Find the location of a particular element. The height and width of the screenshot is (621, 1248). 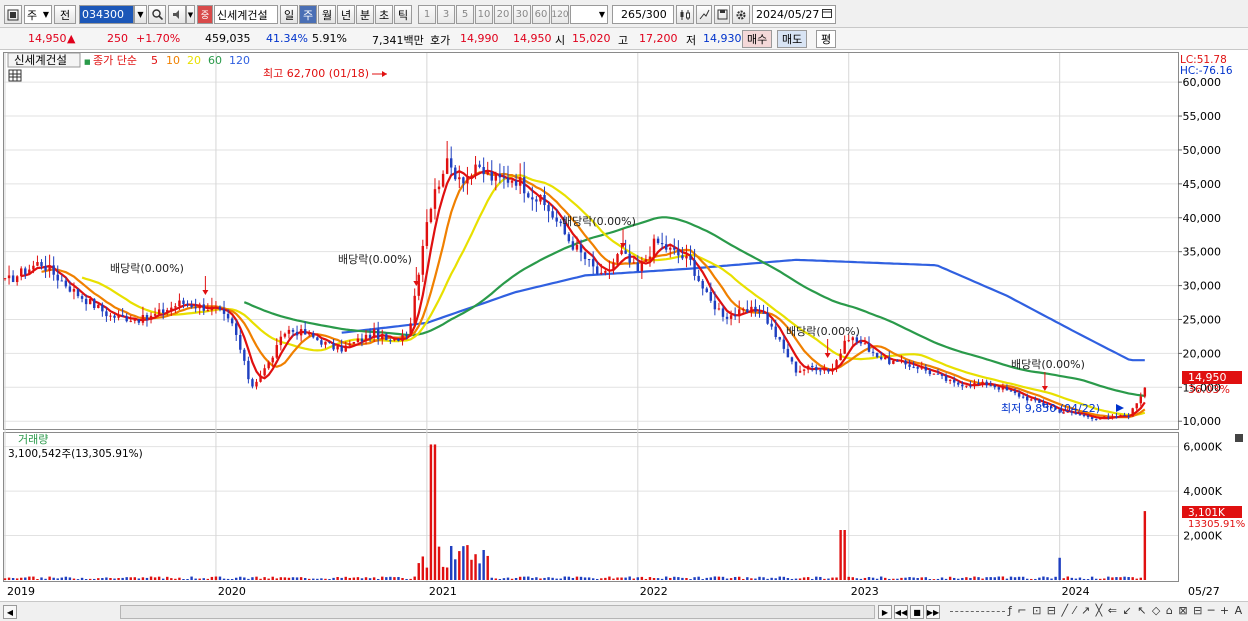

stock-name-field: 신세계건설 is located at coordinates (246, 14).